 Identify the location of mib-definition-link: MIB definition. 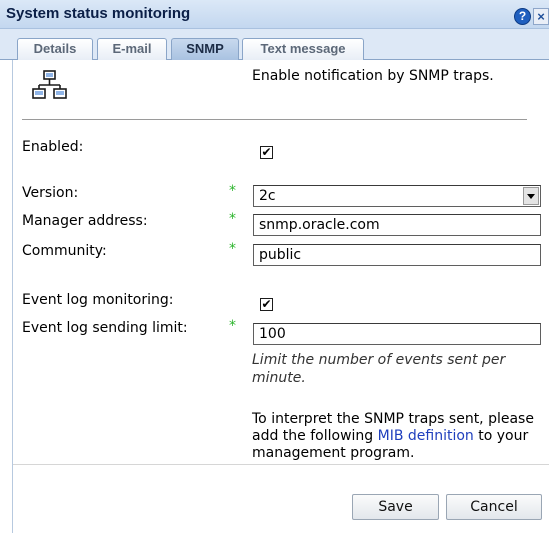
(426, 436).